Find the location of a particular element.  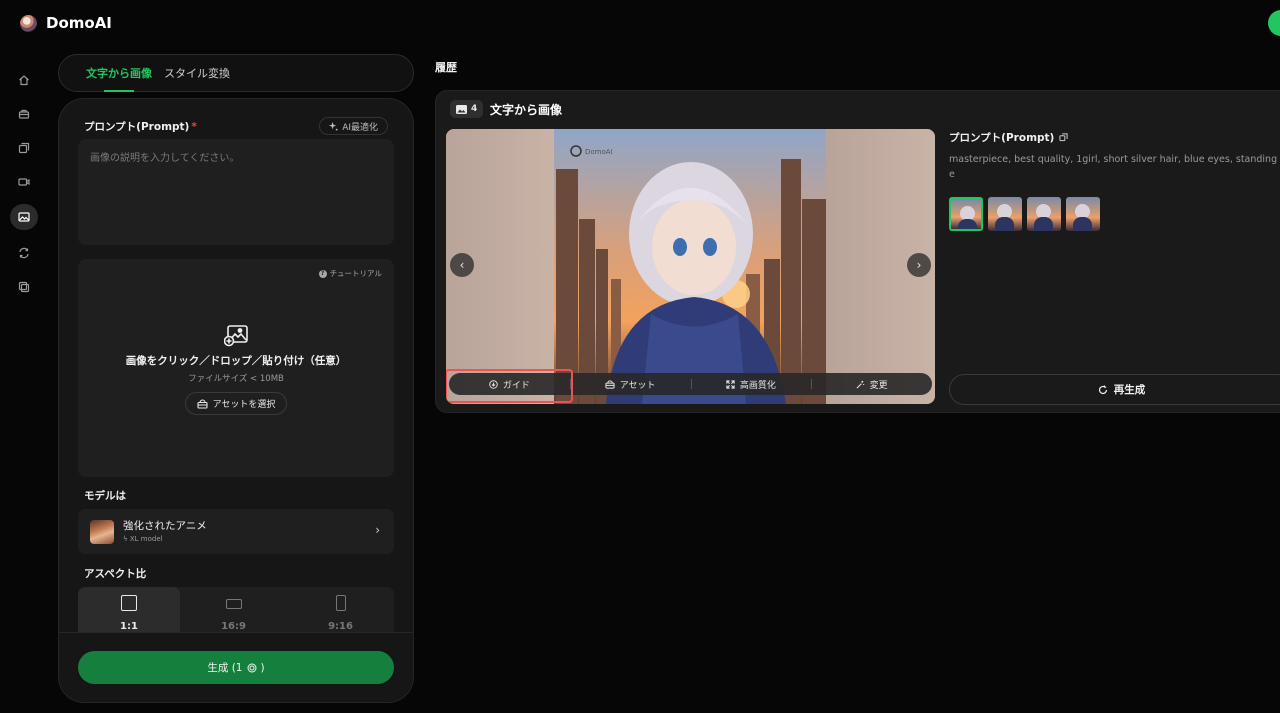

upscale-button: 高画質化 is located at coordinates (751, 384).